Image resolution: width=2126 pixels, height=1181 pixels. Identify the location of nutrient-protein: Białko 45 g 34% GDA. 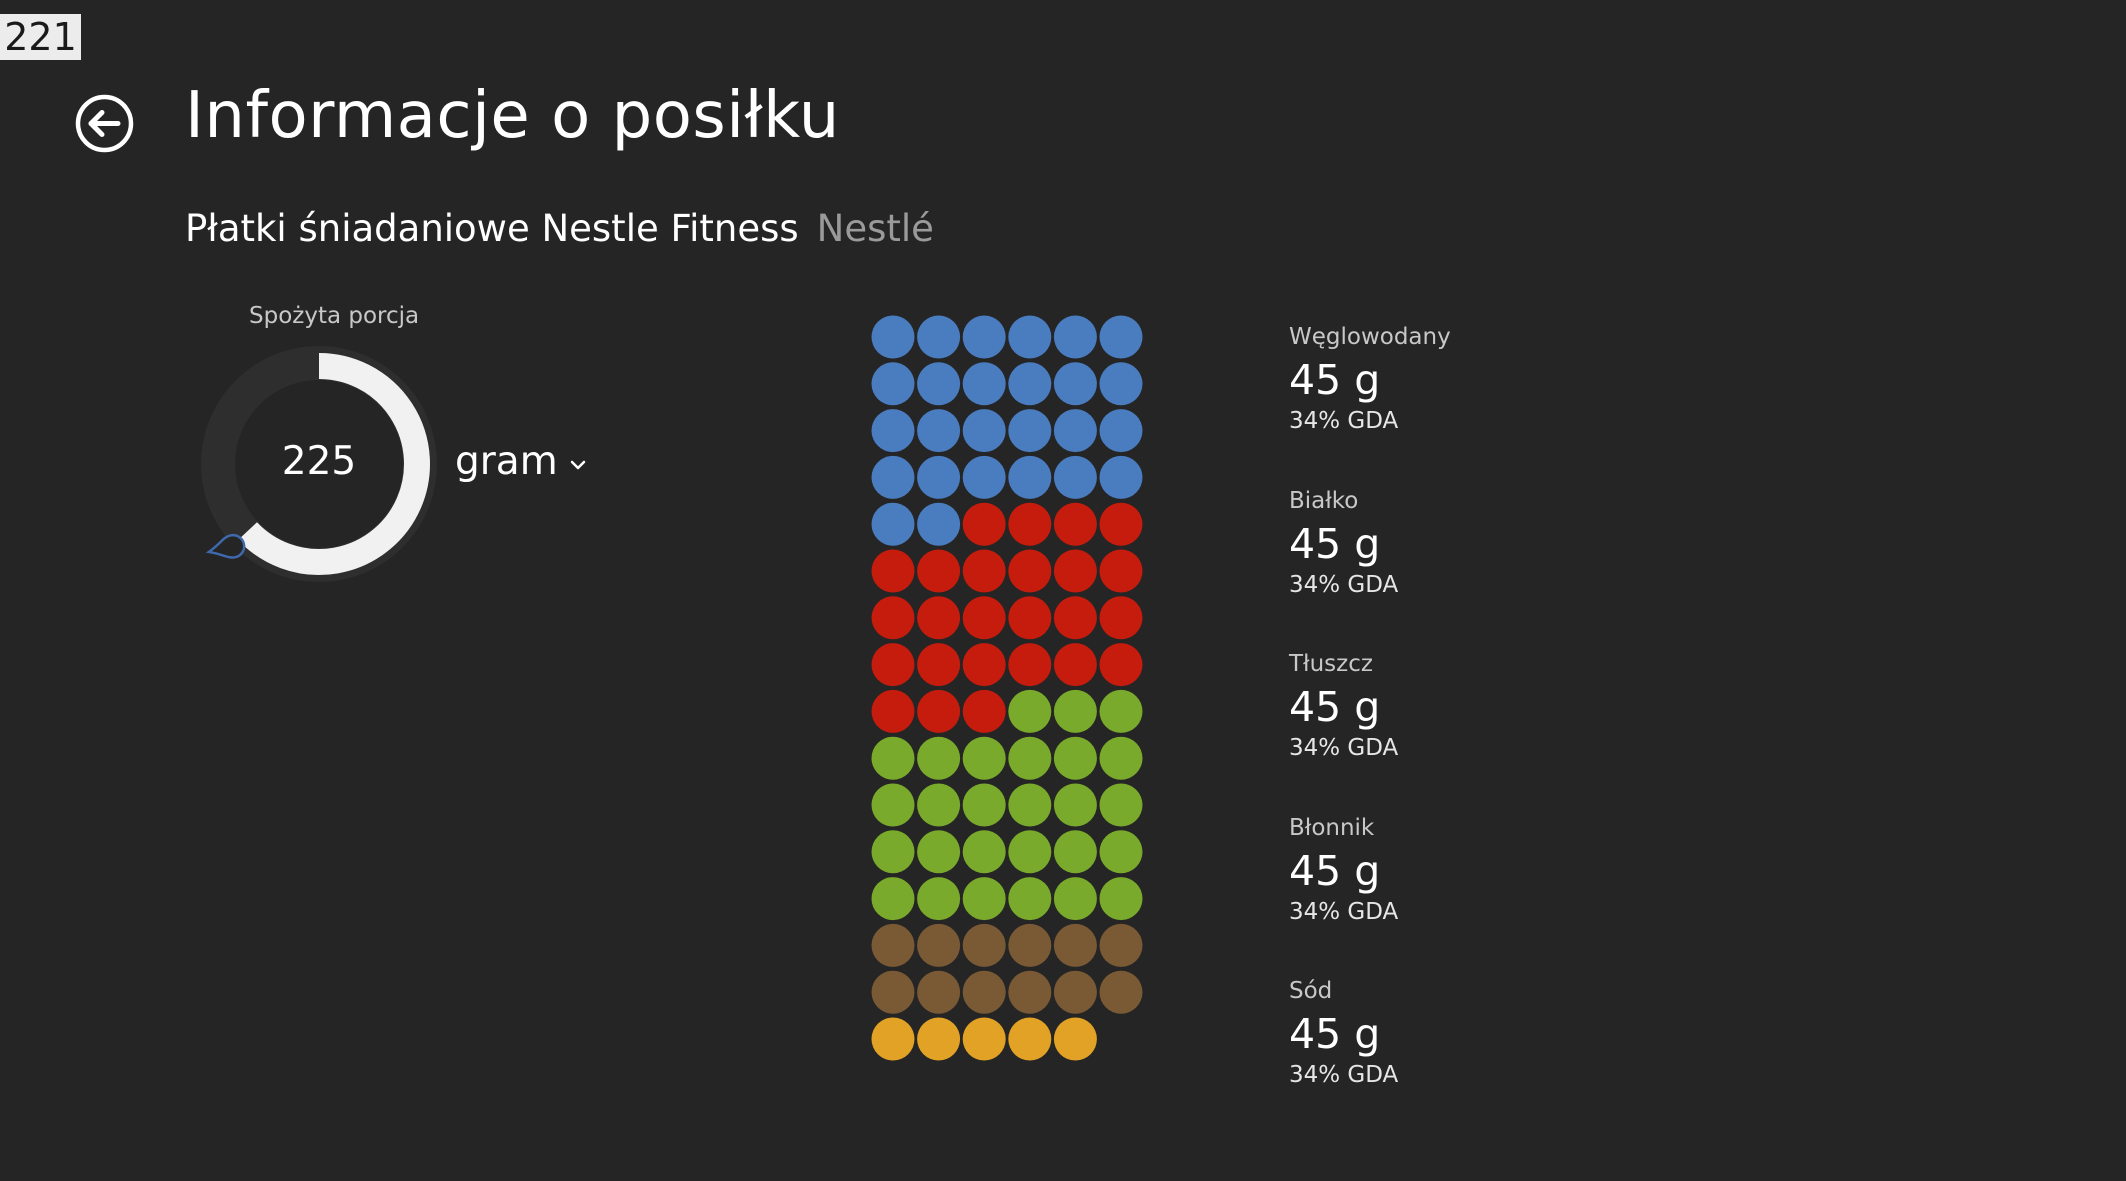
(1479, 566).